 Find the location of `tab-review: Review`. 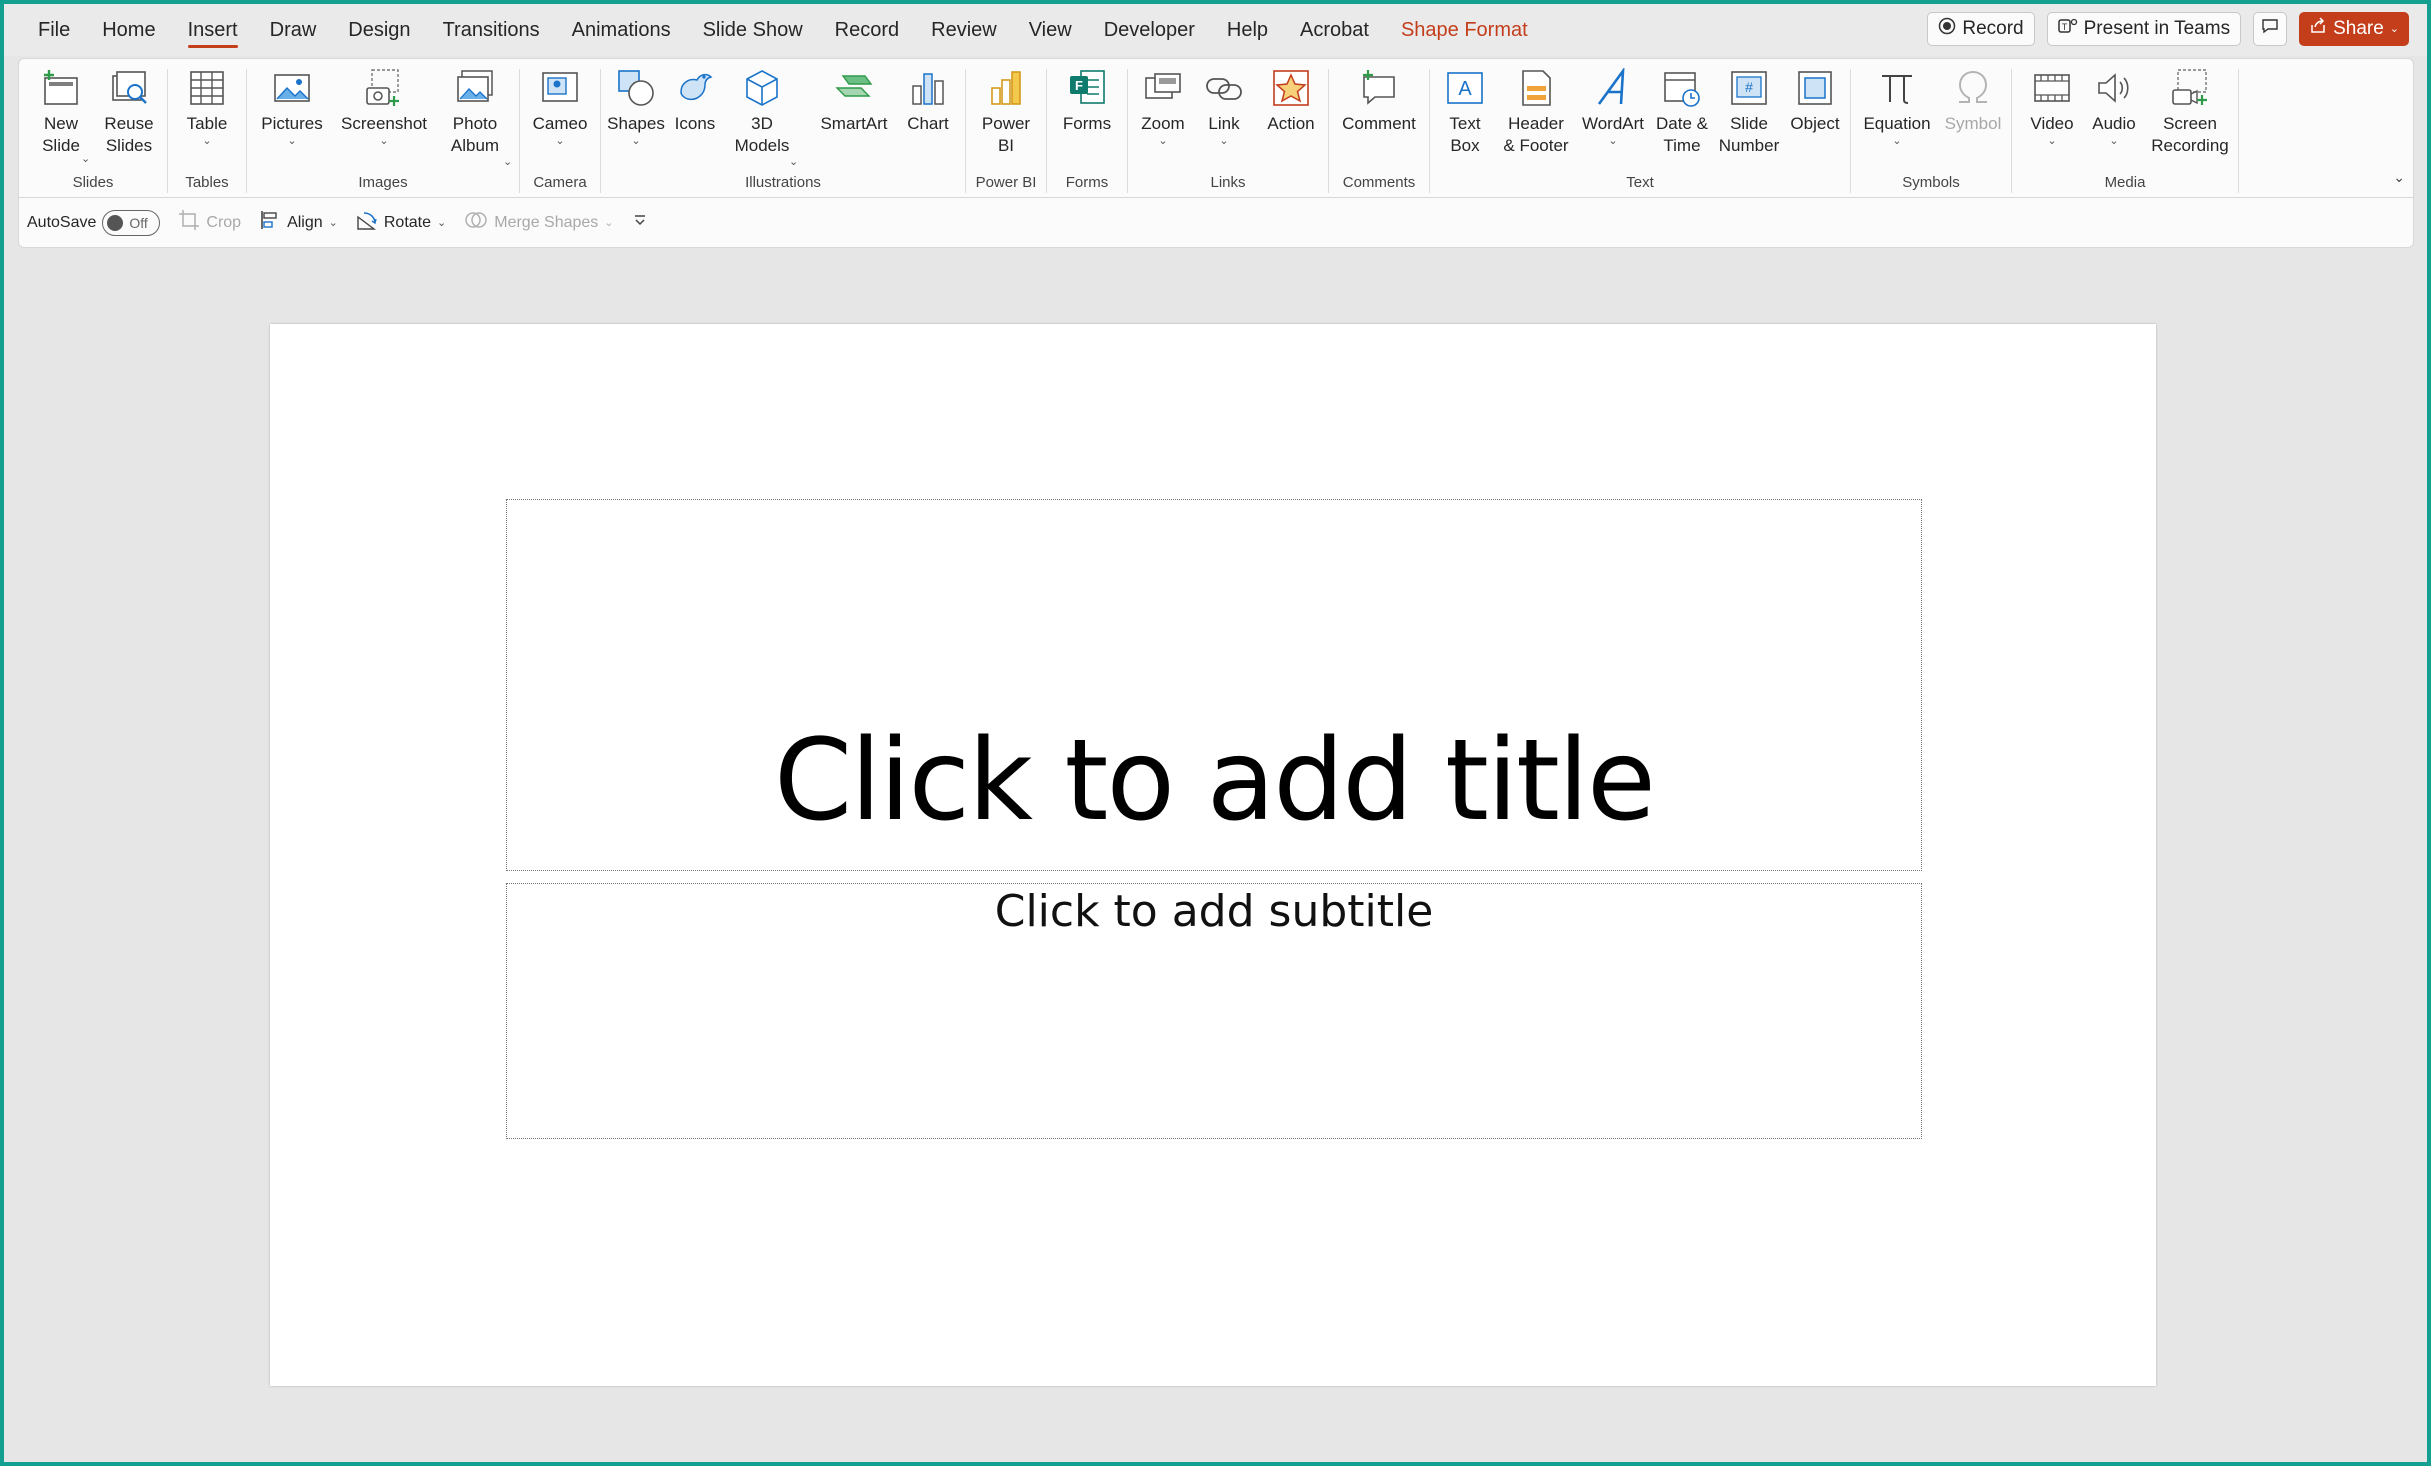

tab-review: Review is located at coordinates (964, 30).